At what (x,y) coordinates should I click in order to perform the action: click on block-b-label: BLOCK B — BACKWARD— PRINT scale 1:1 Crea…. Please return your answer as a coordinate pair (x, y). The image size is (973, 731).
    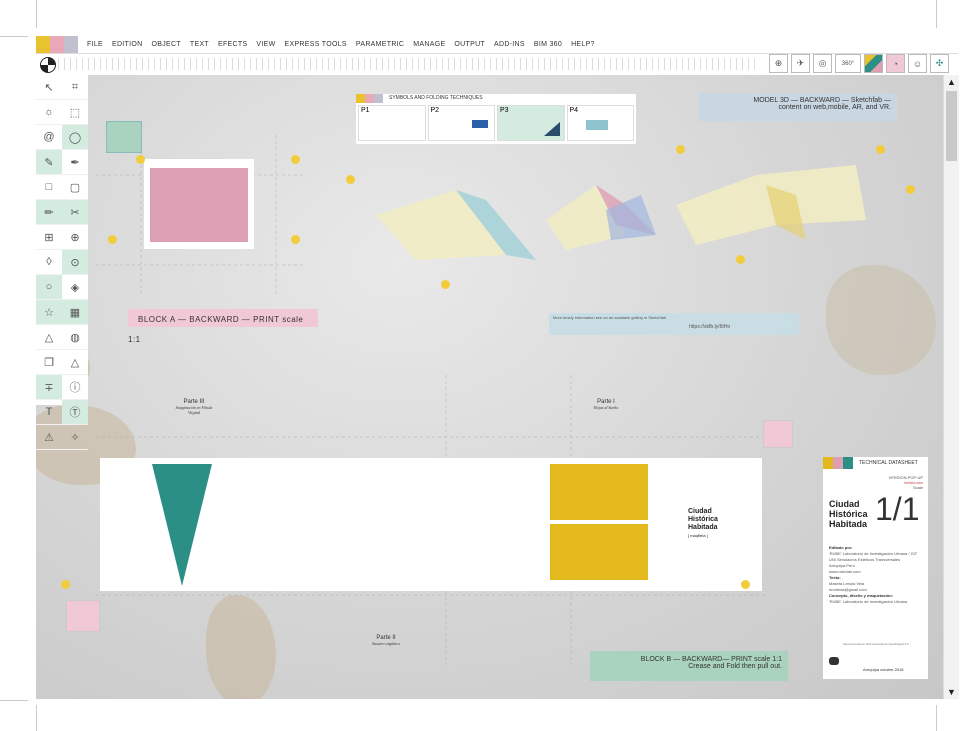
    Looking at the image, I should click on (689, 666).